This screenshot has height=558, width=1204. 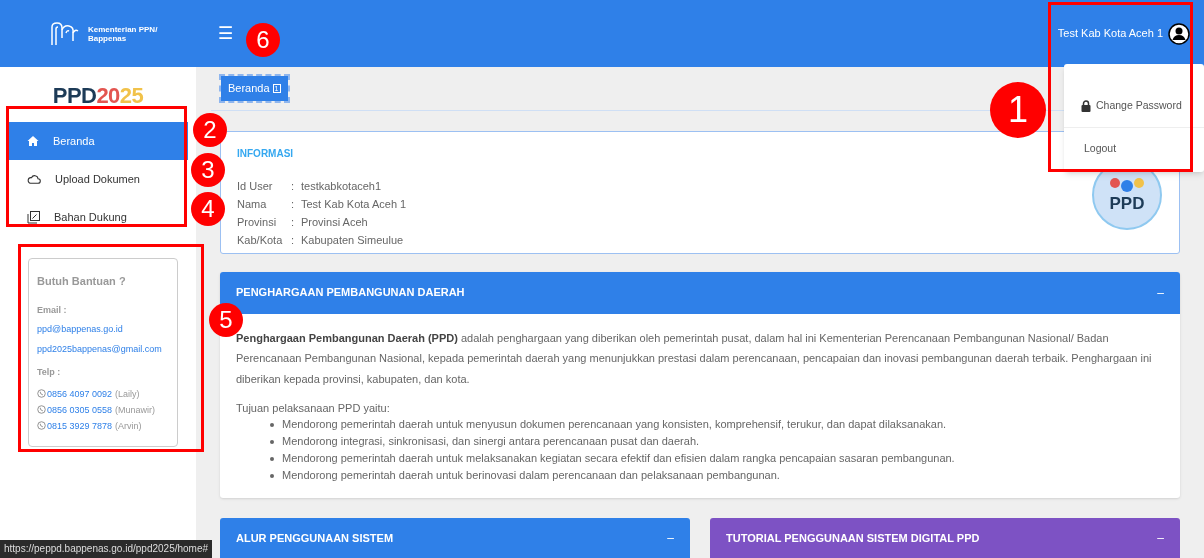 What do you see at coordinates (352, 240) in the screenshot?
I see `info-value: Kabupaten Simeulue` at bounding box center [352, 240].